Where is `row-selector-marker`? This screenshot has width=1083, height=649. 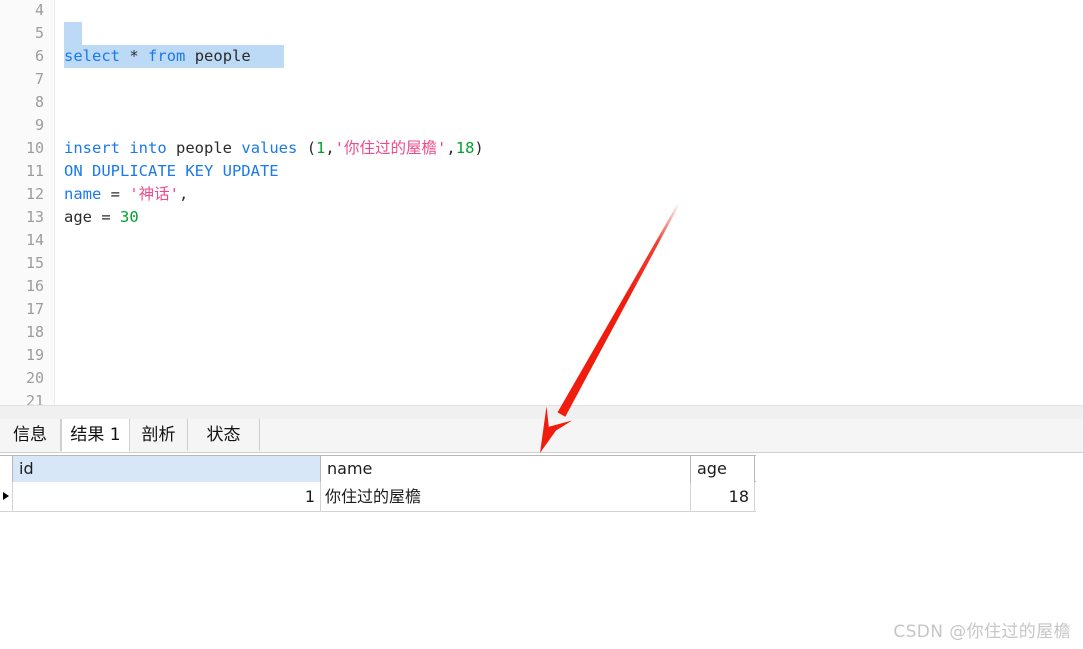 row-selector-marker is located at coordinates (6, 496).